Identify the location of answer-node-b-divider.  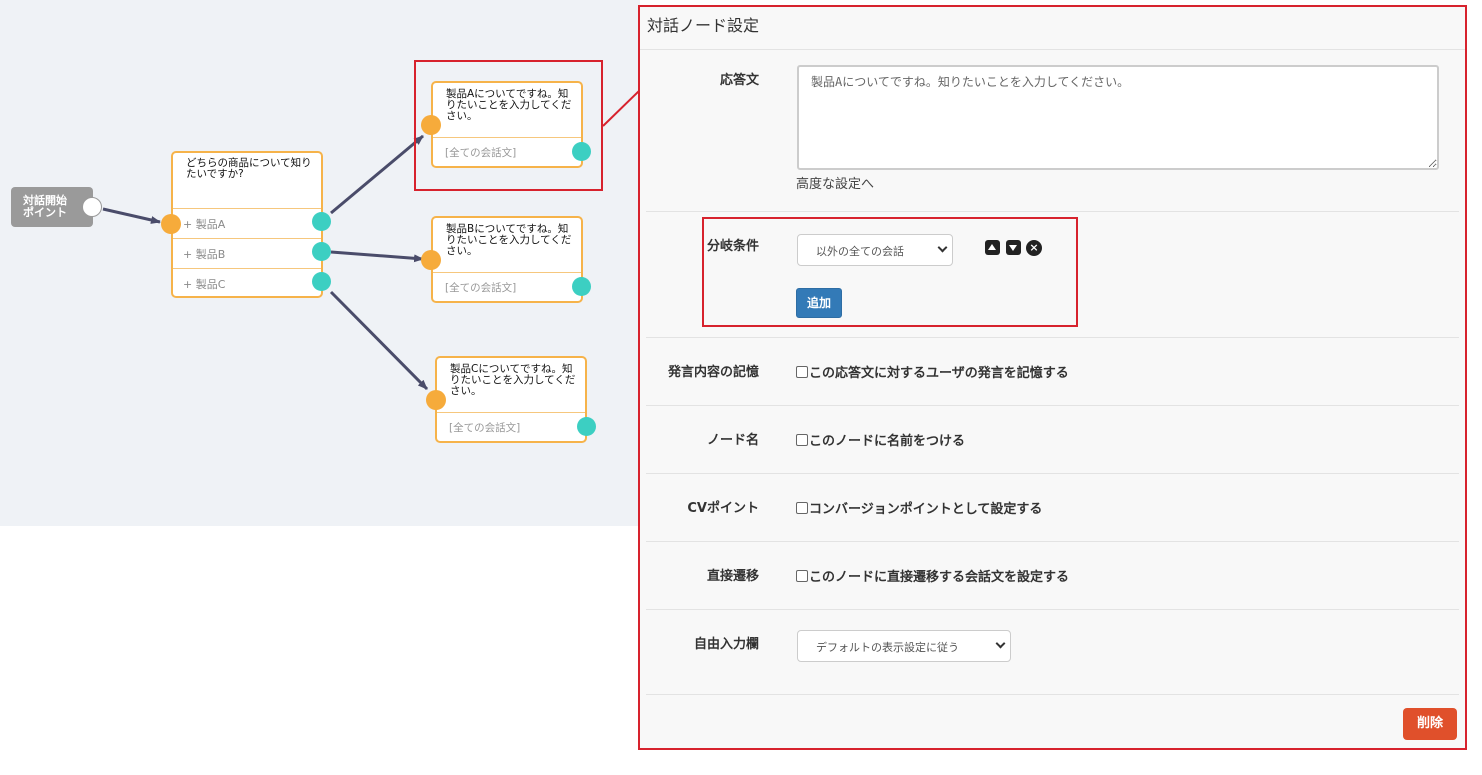
(507, 272).